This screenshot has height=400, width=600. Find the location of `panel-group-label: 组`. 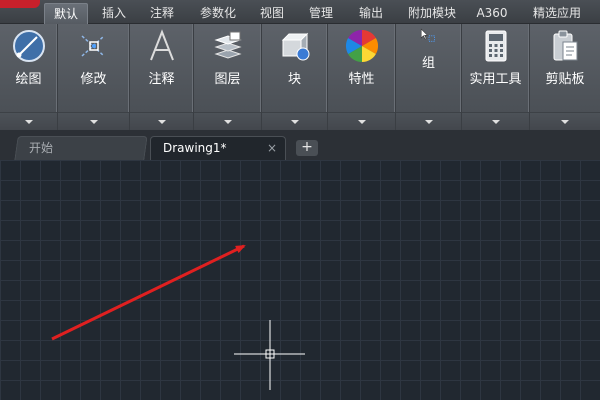

panel-group-label: 组 is located at coordinates (428, 63).